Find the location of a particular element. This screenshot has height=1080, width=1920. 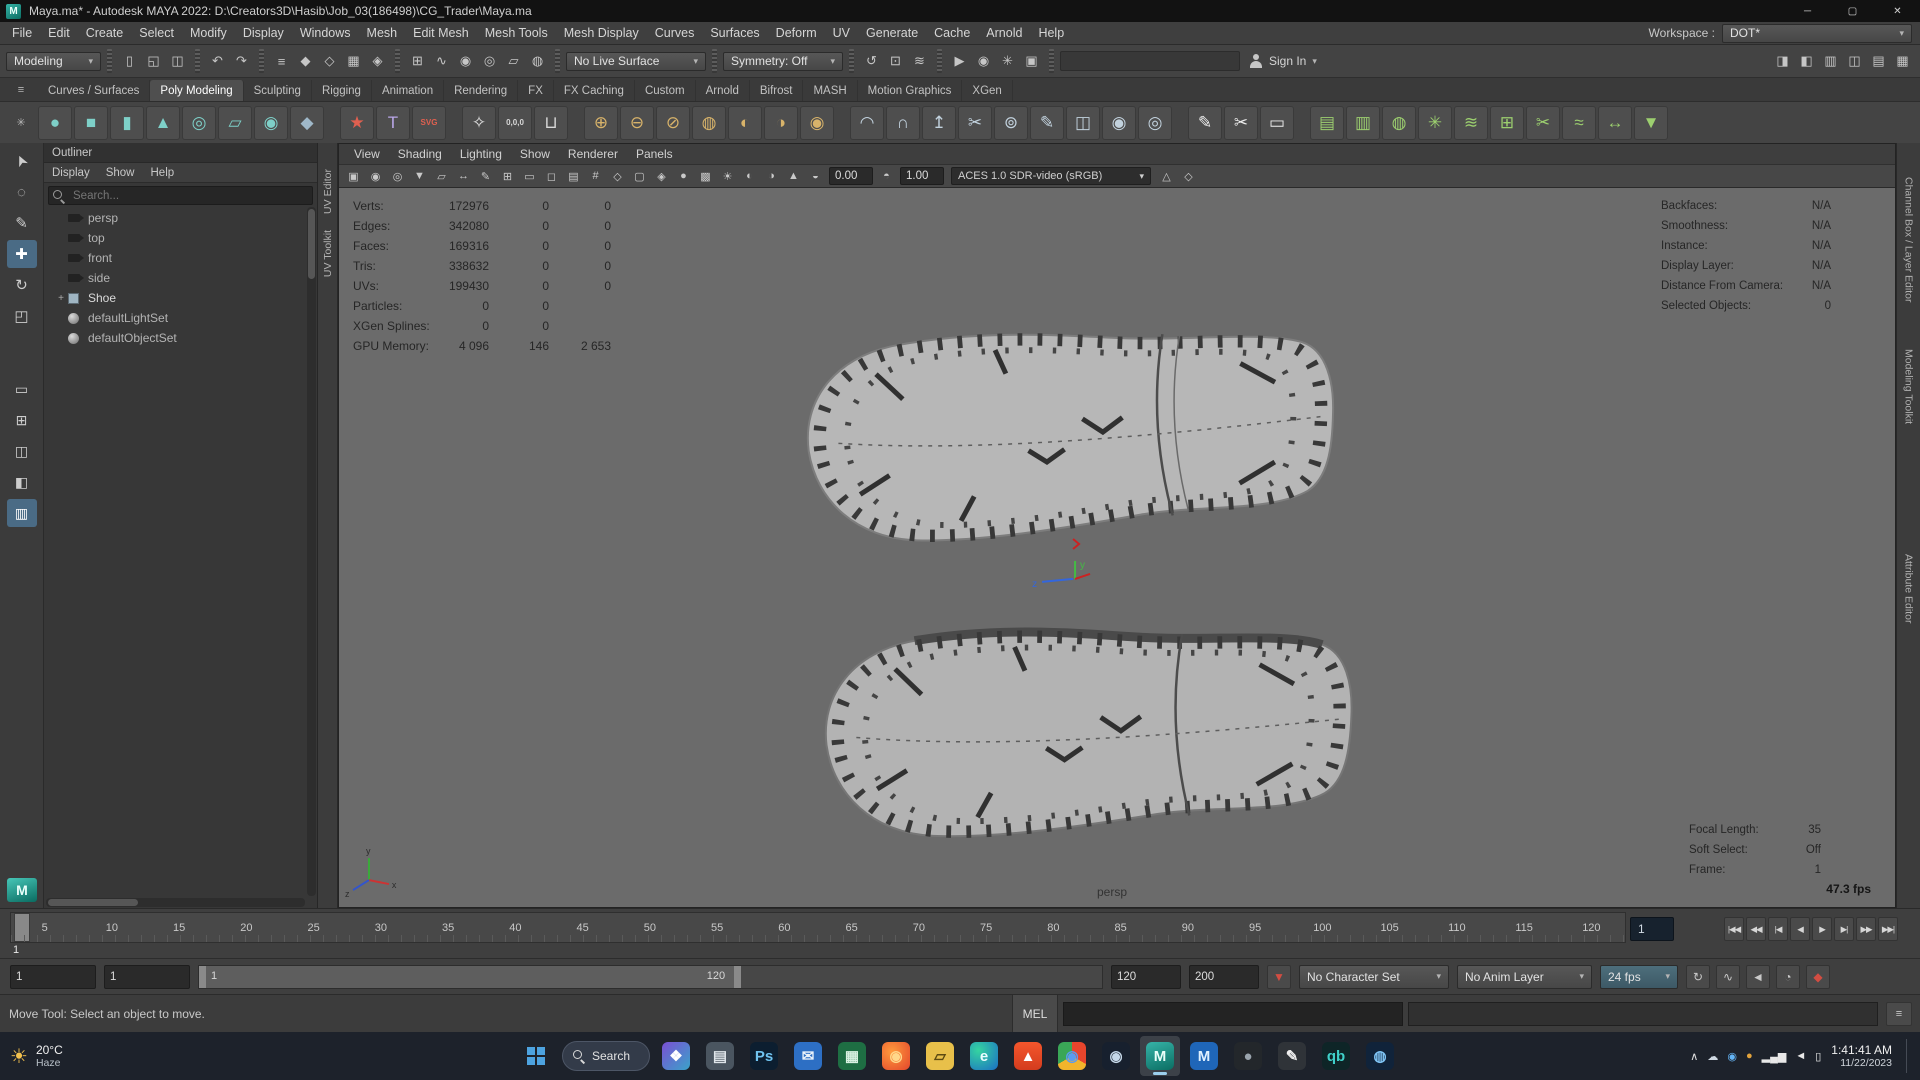

shelf-snap-together-icon: ⊔ is located at coordinates (551, 122).